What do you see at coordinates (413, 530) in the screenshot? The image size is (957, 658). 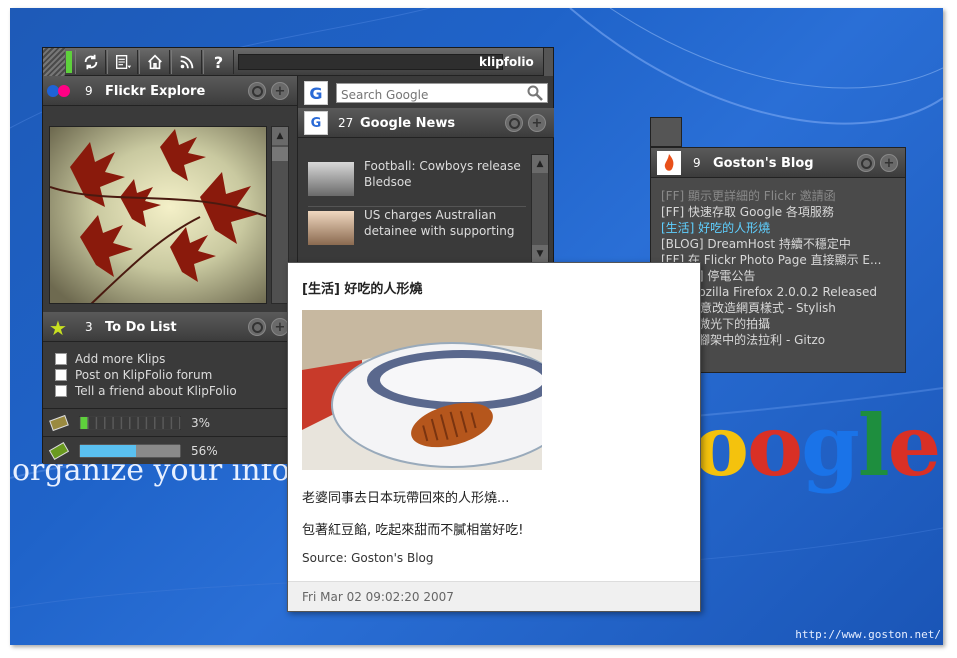 I see `popup-line-2: 包著紅豆餡, 吃起來甜而不膩相當好吃!` at bounding box center [413, 530].